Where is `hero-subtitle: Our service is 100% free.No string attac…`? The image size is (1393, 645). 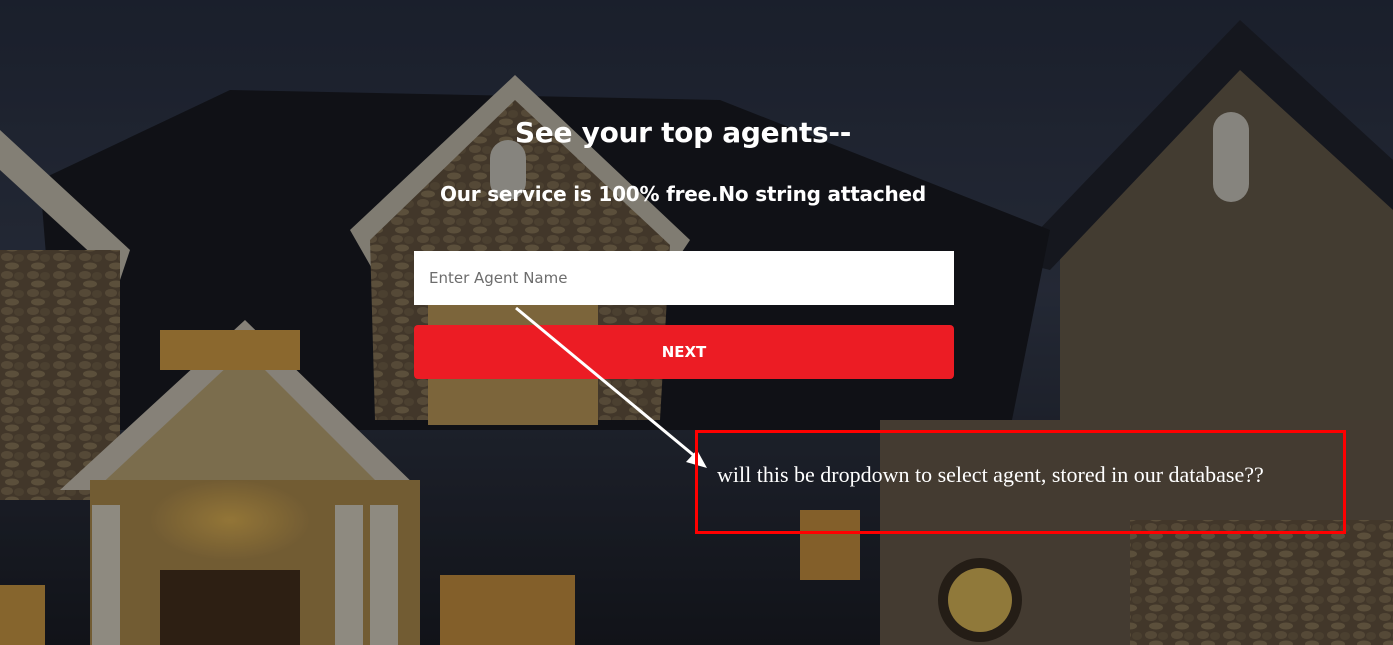
hero-subtitle: Our service is 100% free.No string attac… is located at coordinates (683, 194).